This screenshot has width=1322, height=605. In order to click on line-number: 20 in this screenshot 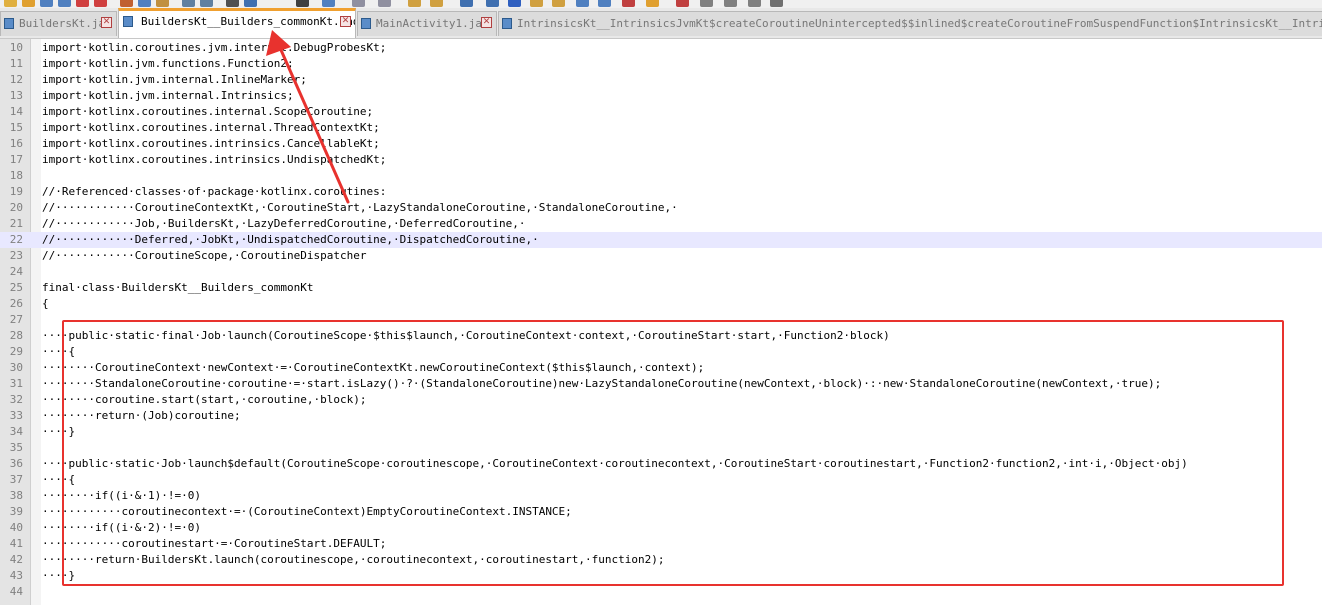, I will do `click(16, 207)`.